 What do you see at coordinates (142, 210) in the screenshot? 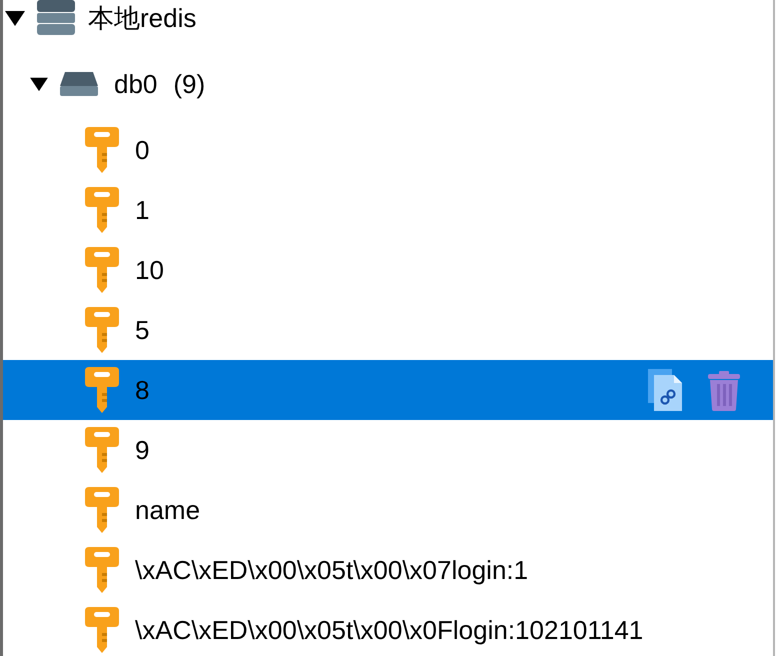
I see `key-name: 1` at bounding box center [142, 210].